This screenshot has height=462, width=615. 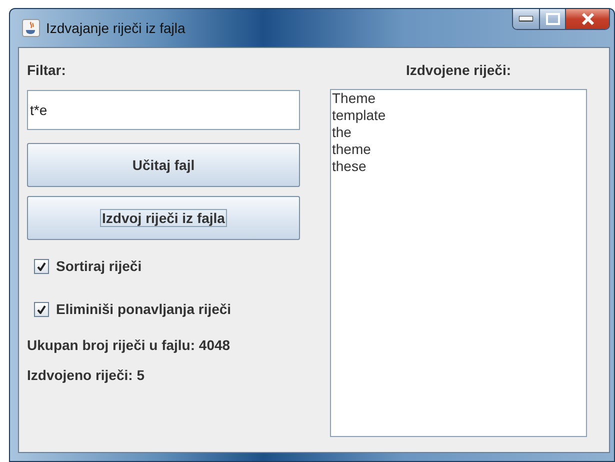 What do you see at coordinates (116, 28) in the screenshot?
I see `window-title: Izdvajanje riječi iz fajla` at bounding box center [116, 28].